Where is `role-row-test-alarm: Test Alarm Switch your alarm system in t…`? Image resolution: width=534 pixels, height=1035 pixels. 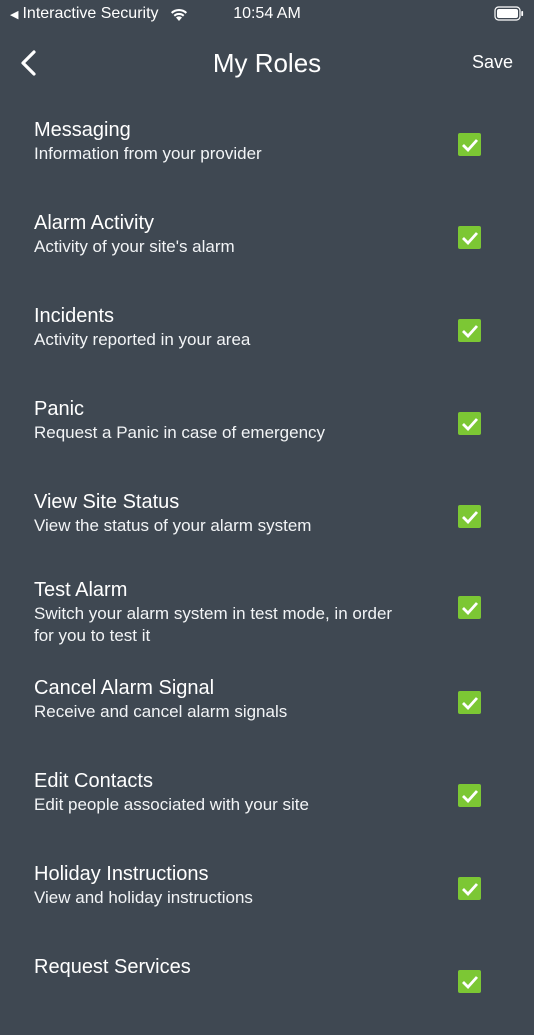 role-row-test-alarm: Test Alarm Switch your alarm system in t… is located at coordinates (267, 616).